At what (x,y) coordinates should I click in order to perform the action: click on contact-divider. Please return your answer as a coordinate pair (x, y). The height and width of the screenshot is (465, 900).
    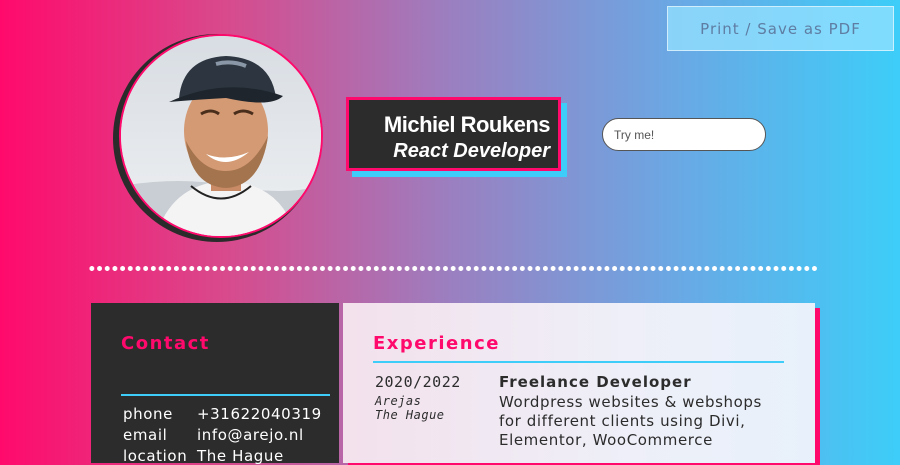
    Looking at the image, I should click on (225, 395).